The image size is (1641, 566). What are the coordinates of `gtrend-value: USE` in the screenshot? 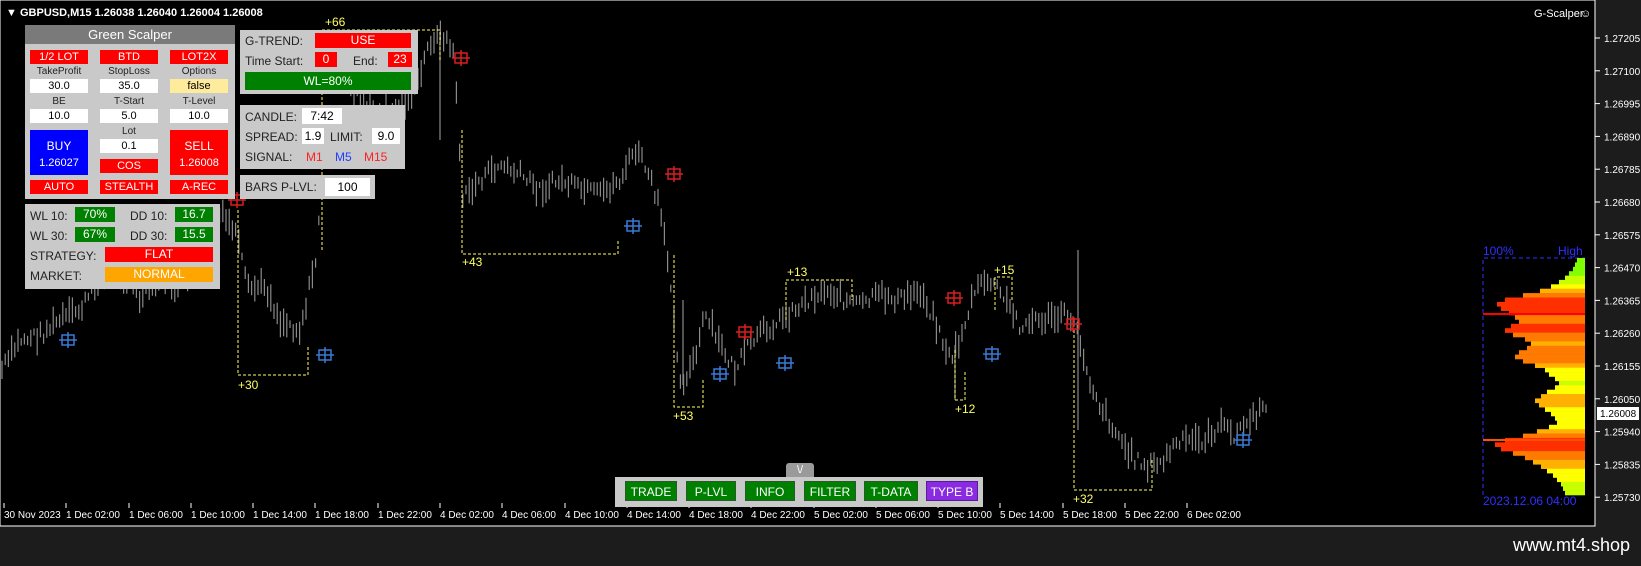 It's located at (363, 40).